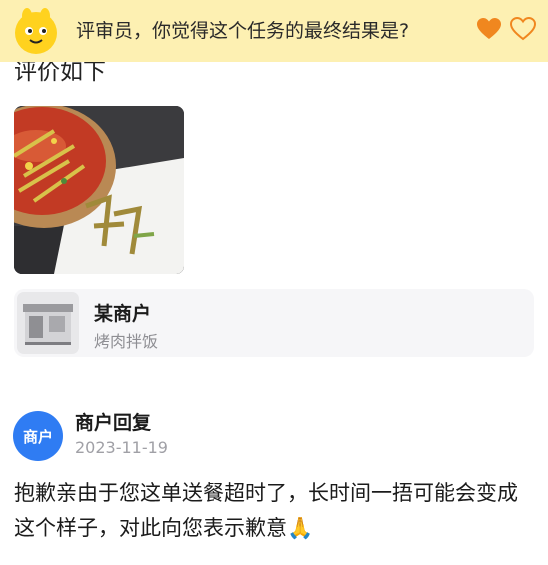 This screenshot has height=565, width=548. What do you see at coordinates (121, 447) in the screenshot?
I see `reply-date: 2023-11-19` at bounding box center [121, 447].